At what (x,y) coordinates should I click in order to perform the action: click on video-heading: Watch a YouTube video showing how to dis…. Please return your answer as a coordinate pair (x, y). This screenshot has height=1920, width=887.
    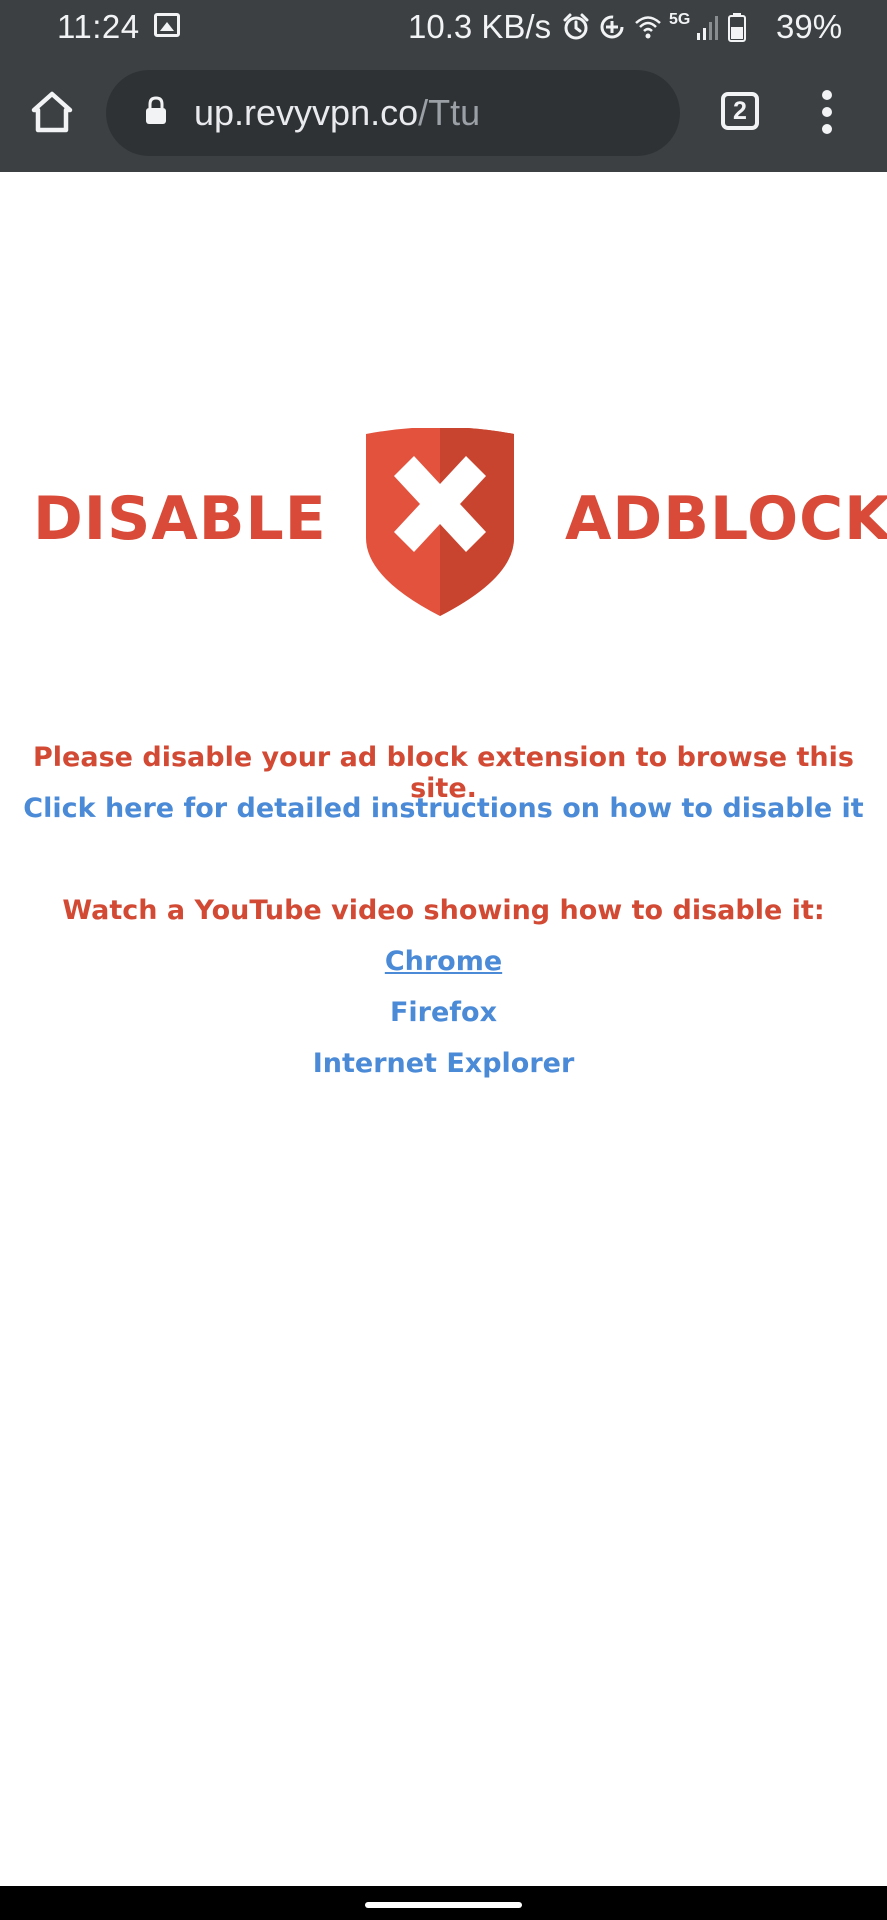
    Looking at the image, I should click on (443, 910).